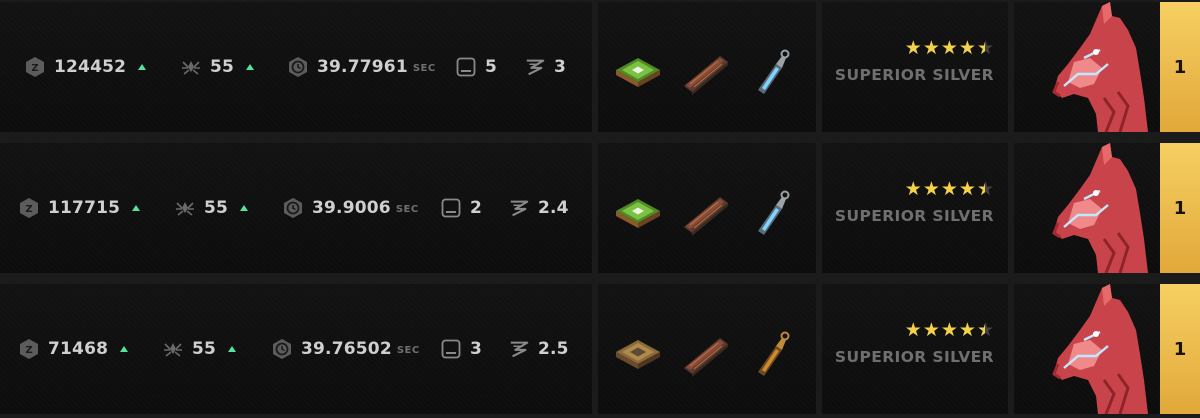  I want to click on z-stat: 2.5, so click(538, 349).